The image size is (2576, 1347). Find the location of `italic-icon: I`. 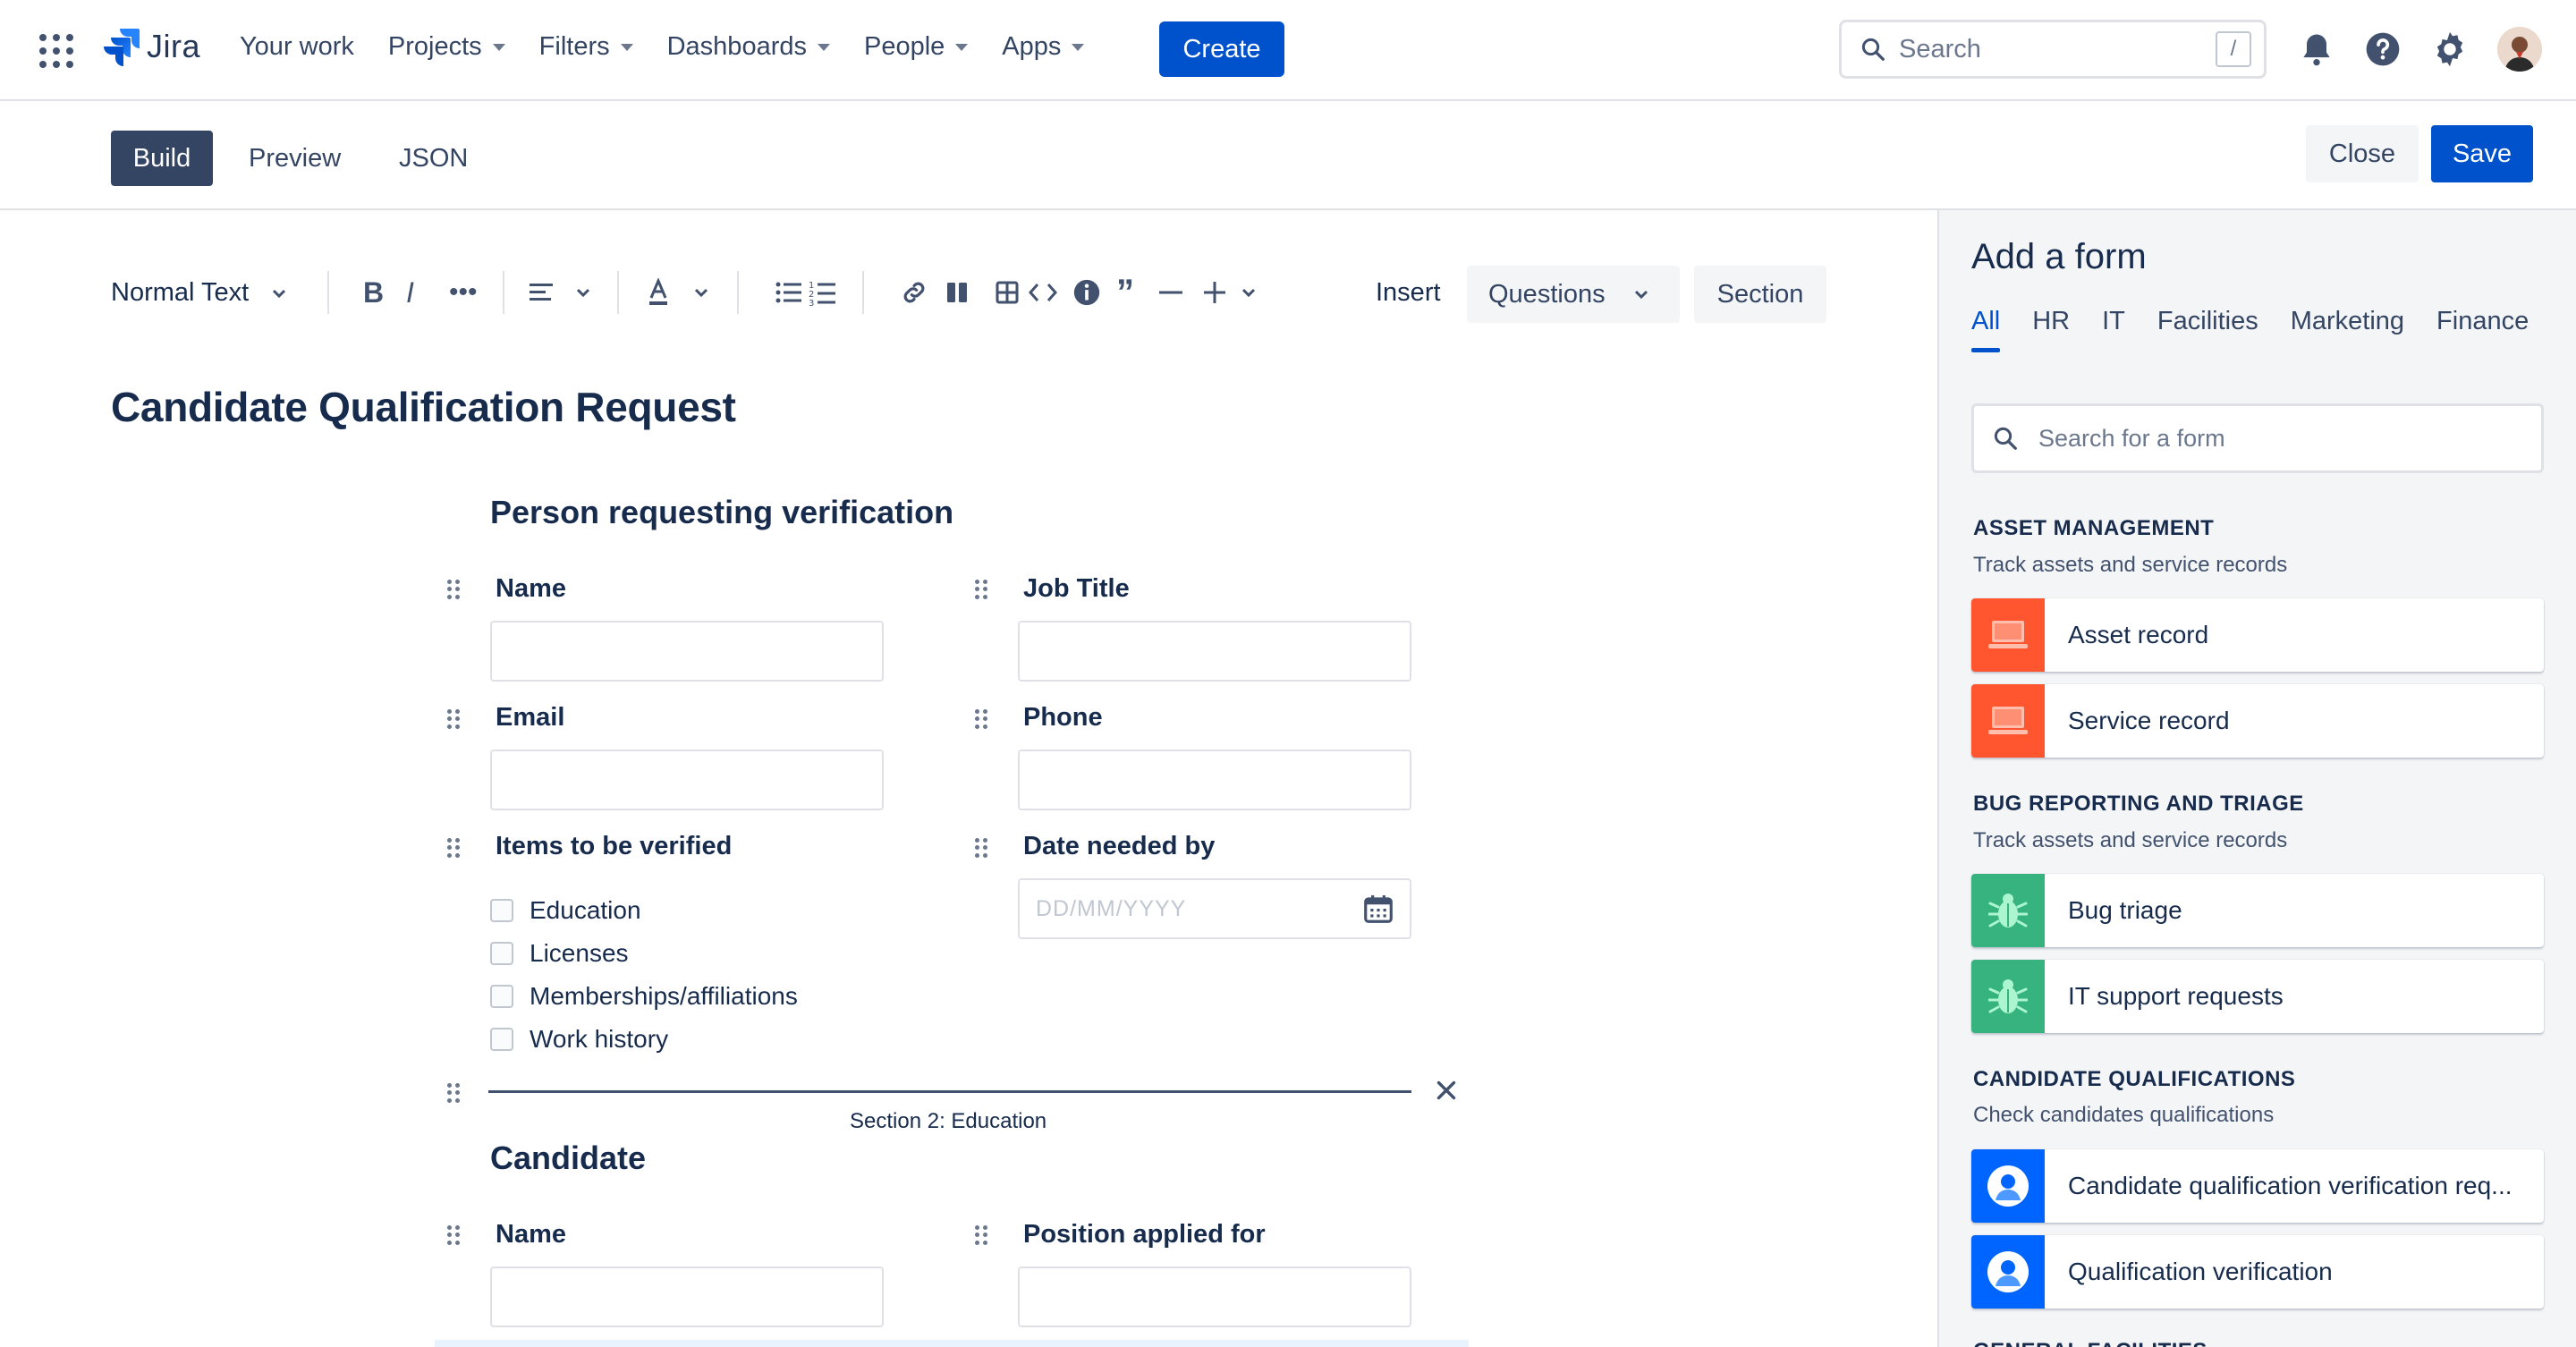

italic-icon: I is located at coordinates (410, 292).